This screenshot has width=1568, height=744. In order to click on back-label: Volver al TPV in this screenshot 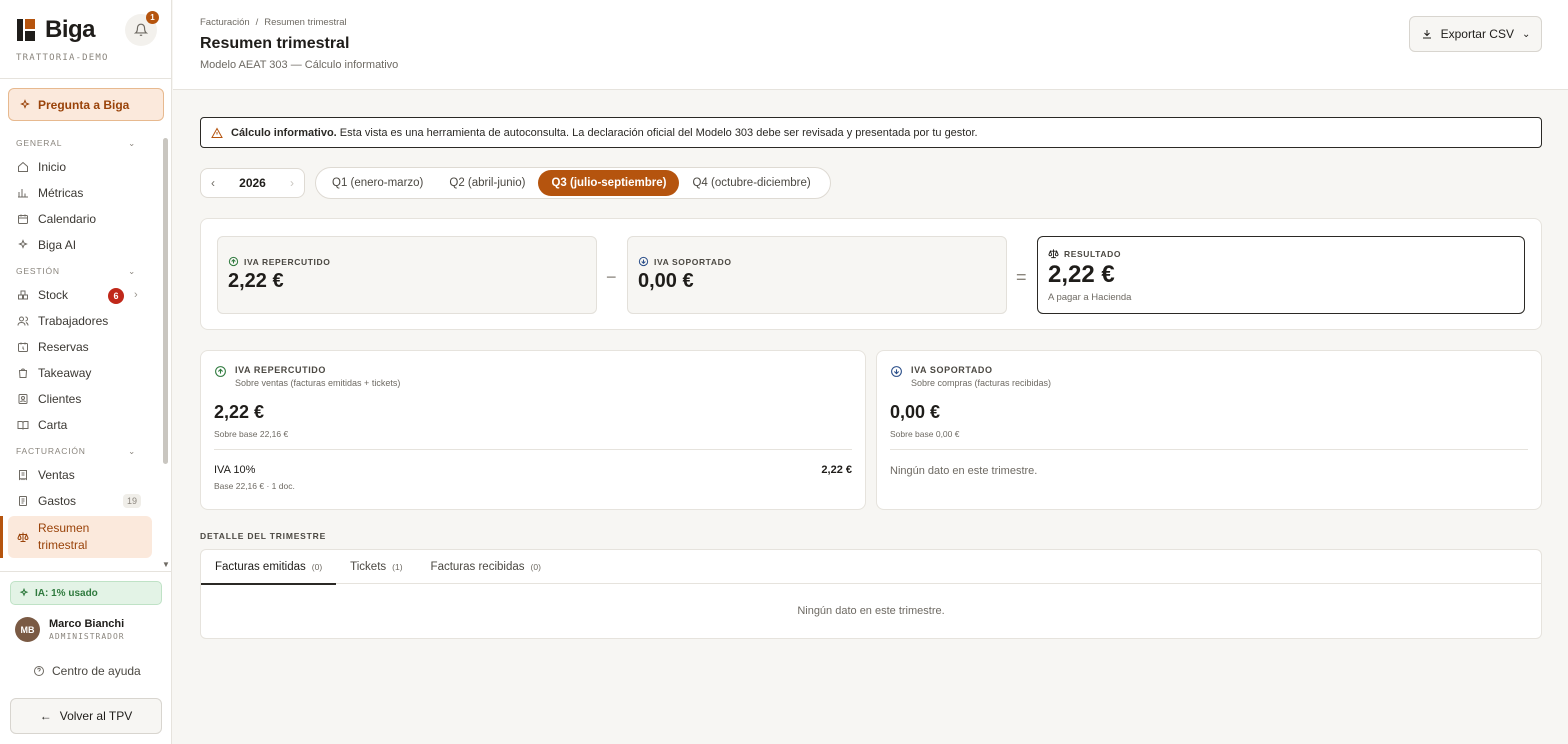, I will do `click(96, 716)`.